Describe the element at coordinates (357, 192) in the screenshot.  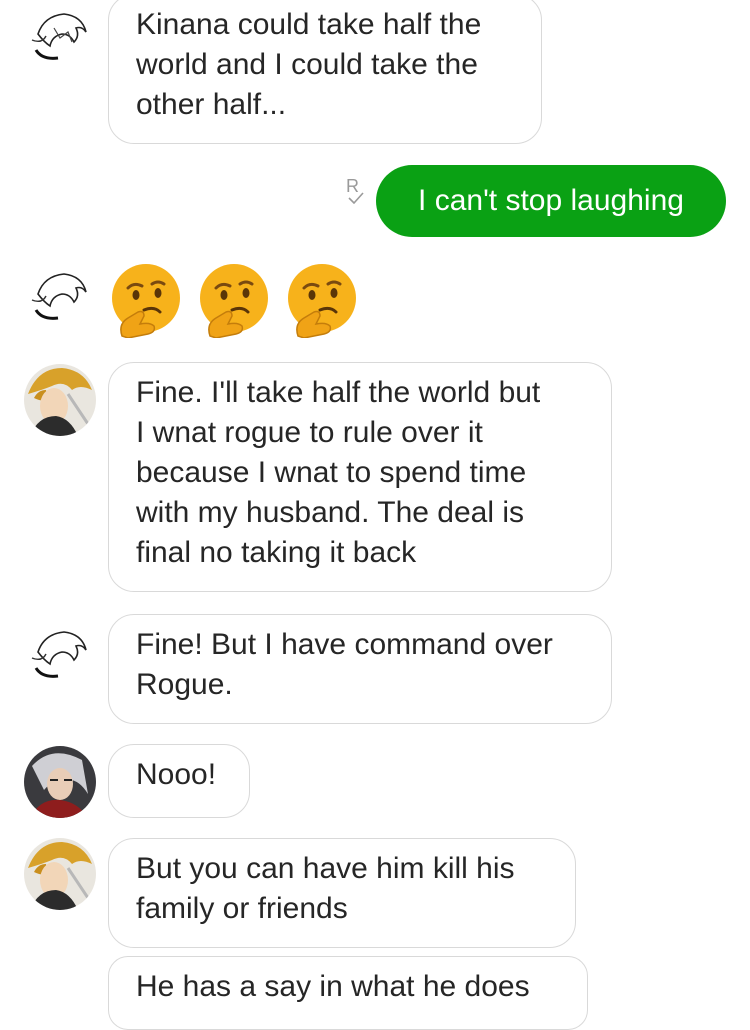
I see `read-receipt-icon: R` at that location.